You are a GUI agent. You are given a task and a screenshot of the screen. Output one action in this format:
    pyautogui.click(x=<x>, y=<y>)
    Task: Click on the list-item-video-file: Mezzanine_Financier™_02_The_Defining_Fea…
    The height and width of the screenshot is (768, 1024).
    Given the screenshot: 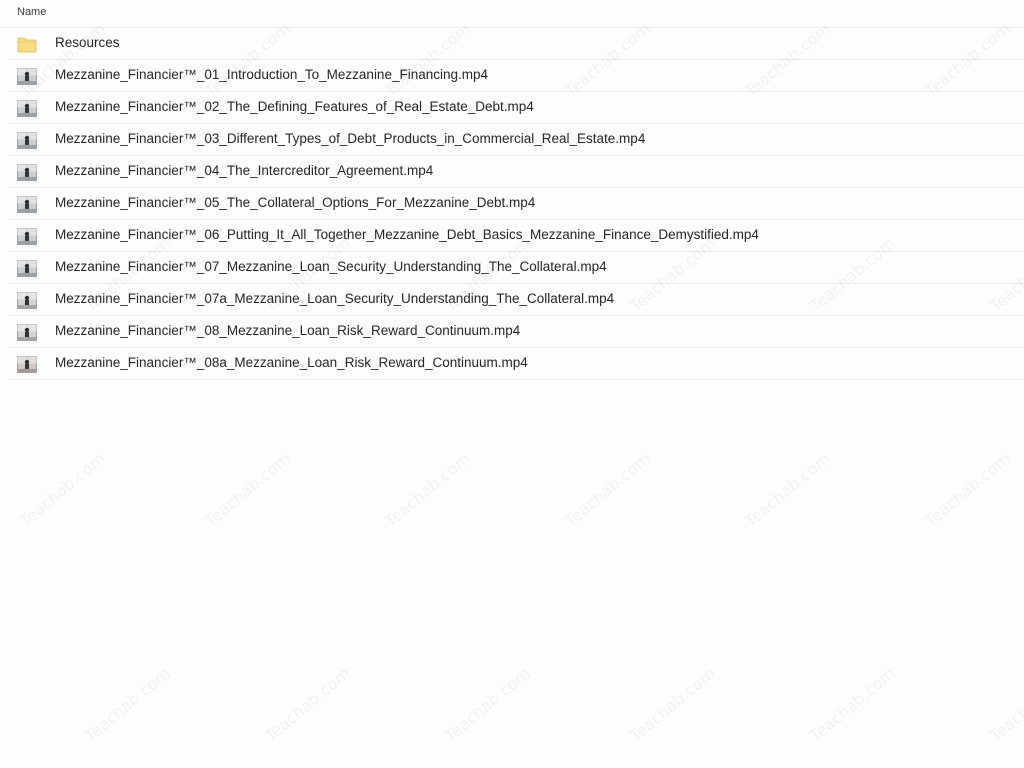 What is the action you would take?
    pyautogui.click(x=517, y=108)
    